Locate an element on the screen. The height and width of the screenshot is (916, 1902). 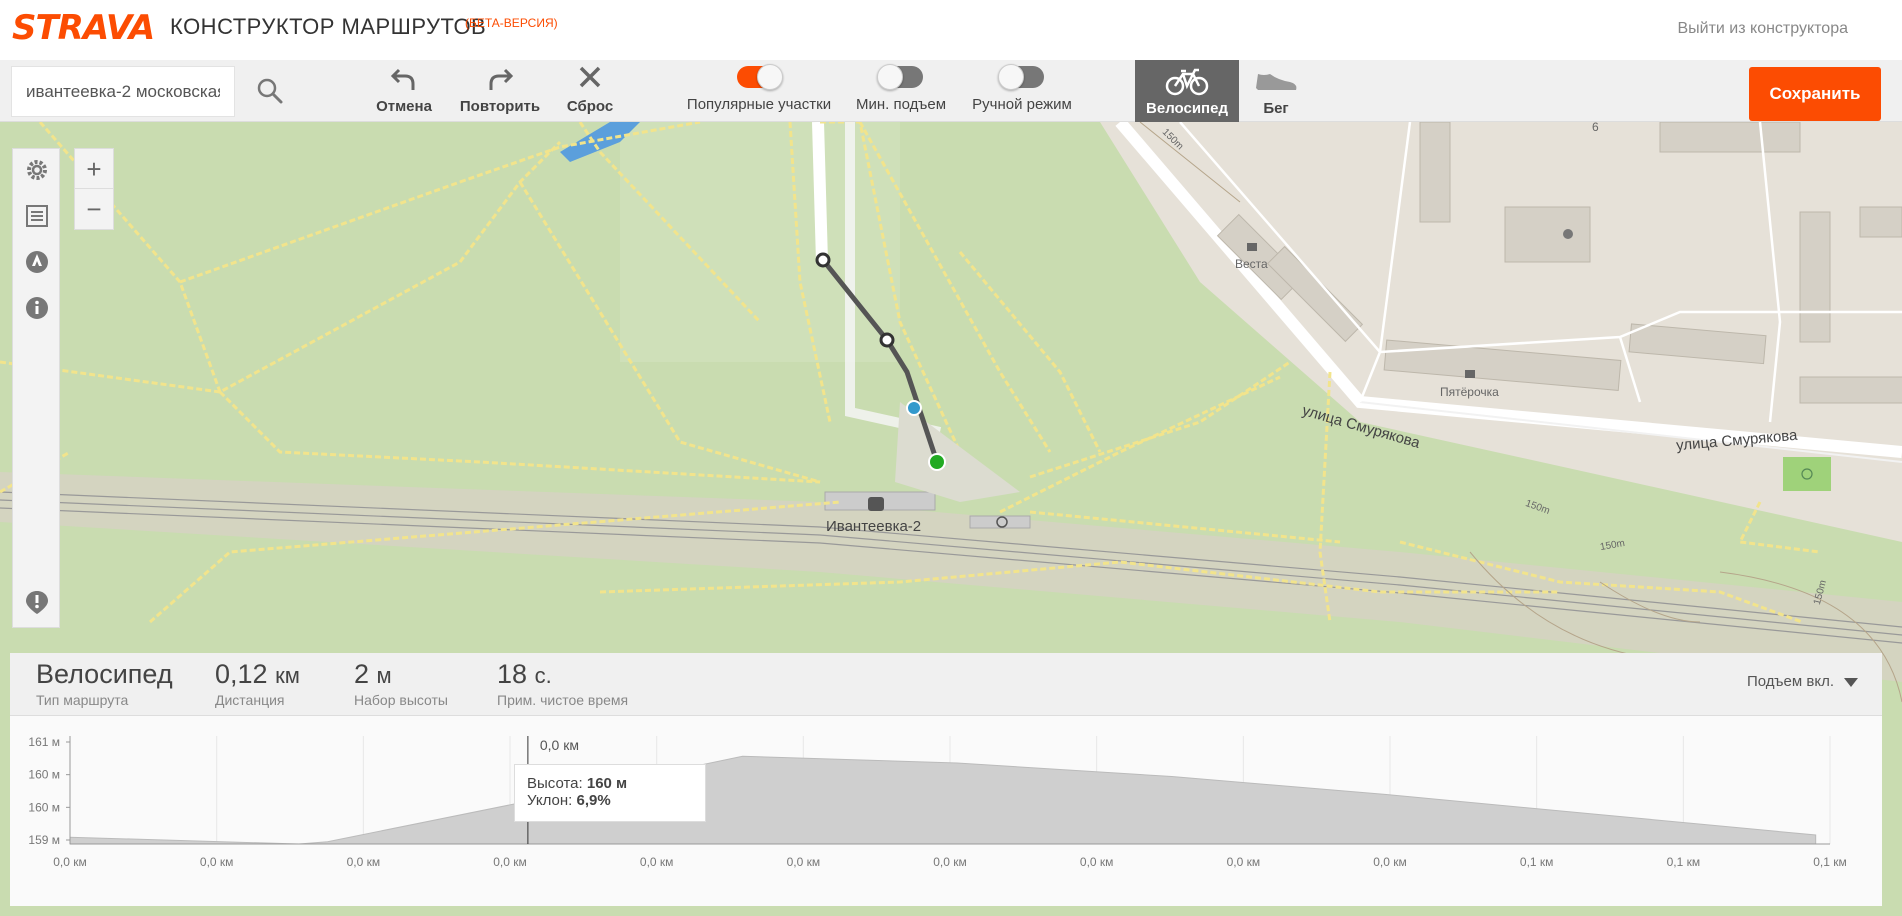
exit-builder-link: Выйти из конструктора is located at coordinates (1762, 29).